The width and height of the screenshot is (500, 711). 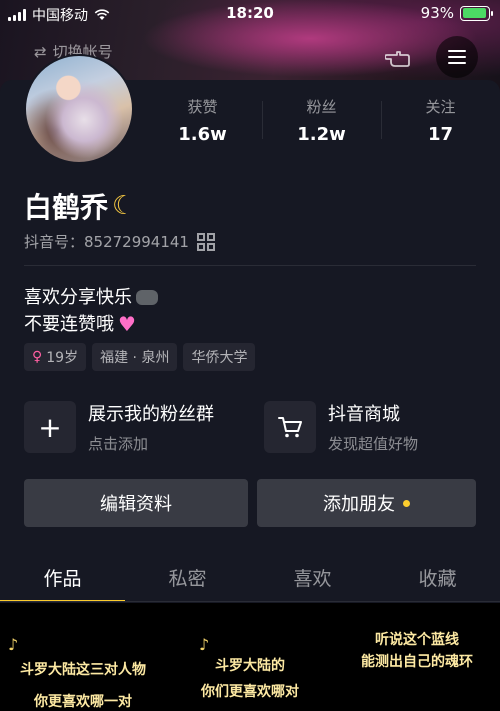 What do you see at coordinates (417, 662) in the screenshot?
I see `video-caption: 能测出自己的魂环` at bounding box center [417, 662].